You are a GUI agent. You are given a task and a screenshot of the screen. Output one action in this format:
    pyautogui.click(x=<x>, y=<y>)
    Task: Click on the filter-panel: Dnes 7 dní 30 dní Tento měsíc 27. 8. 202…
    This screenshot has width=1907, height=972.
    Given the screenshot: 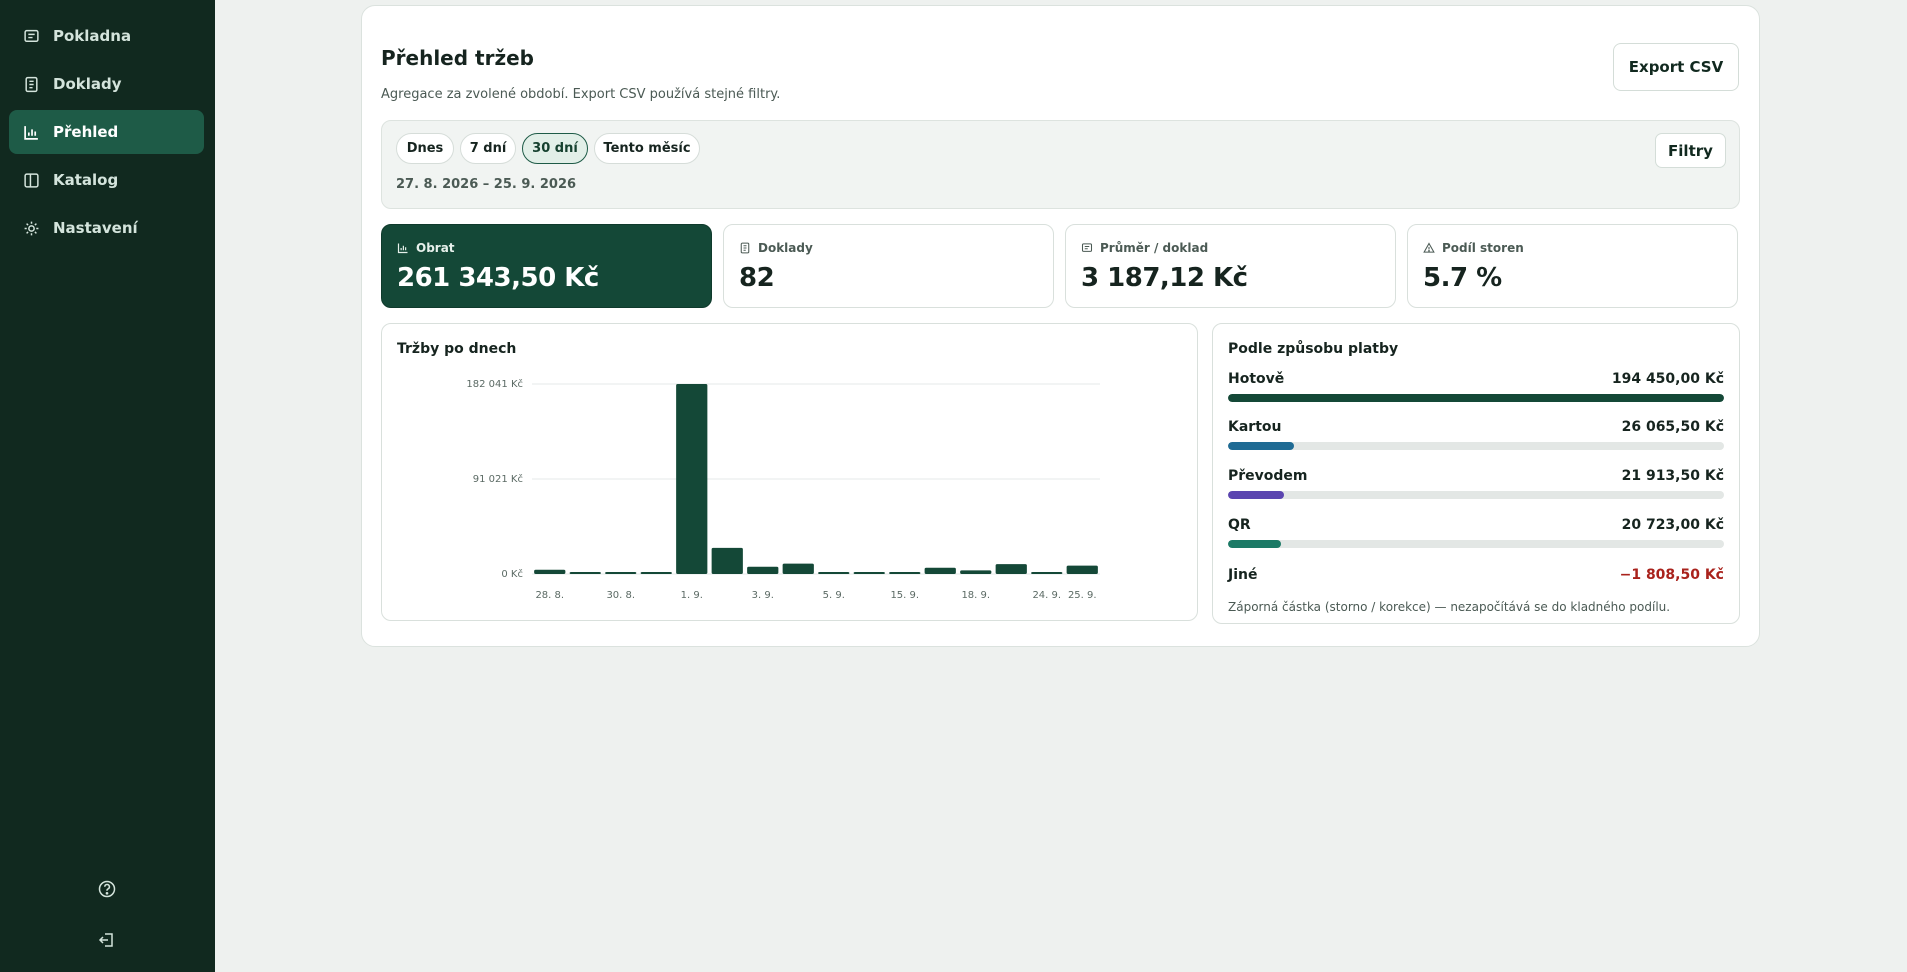 What is the action you would take?
    pyautogui.click(x=1060, y=164)
    